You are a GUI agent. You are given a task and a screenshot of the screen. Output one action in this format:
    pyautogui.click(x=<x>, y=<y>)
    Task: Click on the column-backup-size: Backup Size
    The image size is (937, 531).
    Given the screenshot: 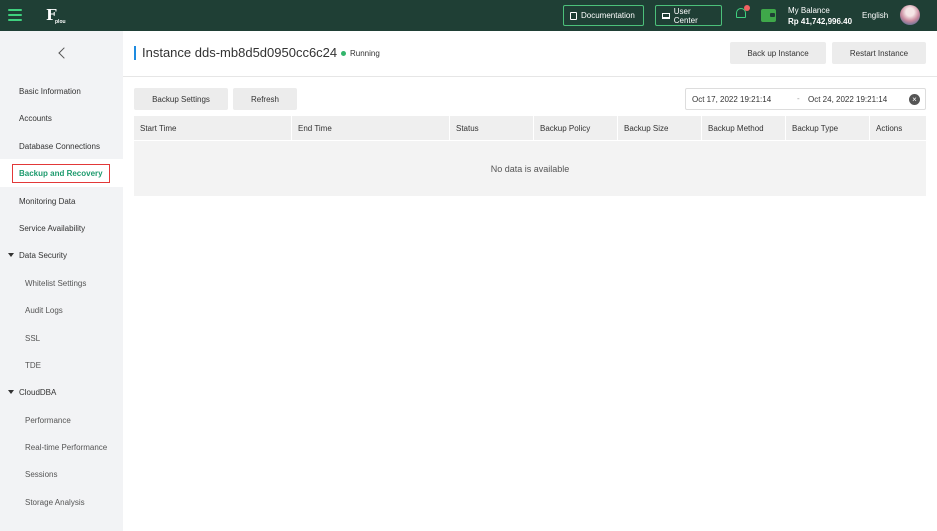 What is the action you would take?
    pyautogui.click(x=660, y=128)
    